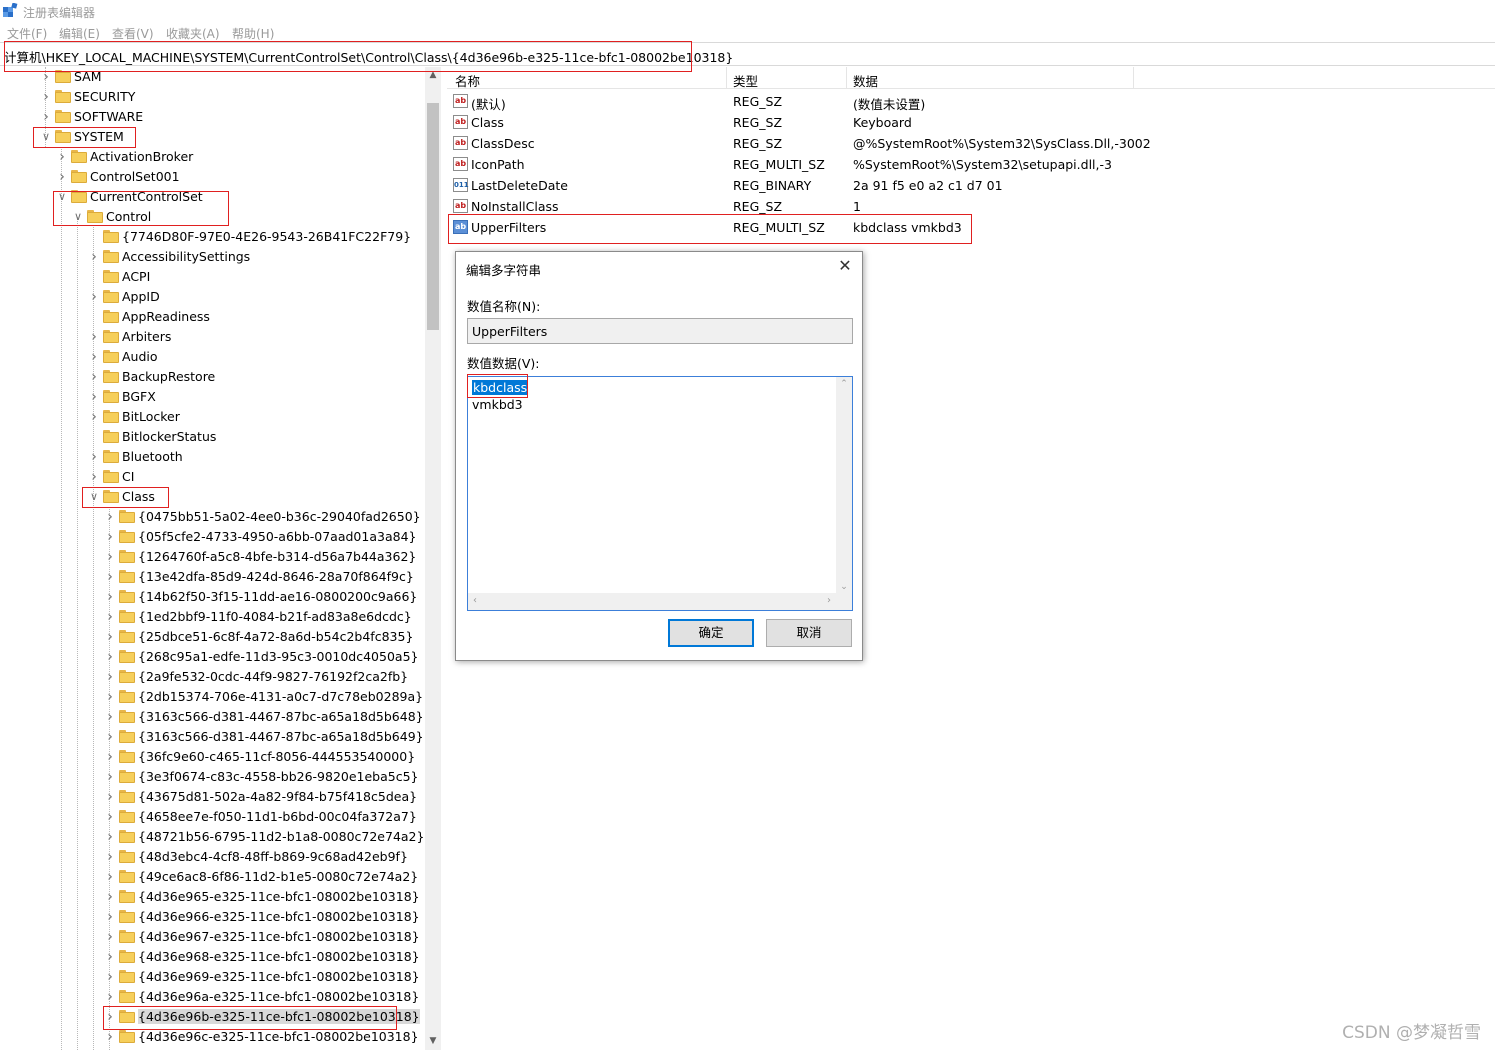  I want to click on tree-item: › {05f5cfe2-4733-4950-a6bb-07aad01a3a84}, so click(212, 537).